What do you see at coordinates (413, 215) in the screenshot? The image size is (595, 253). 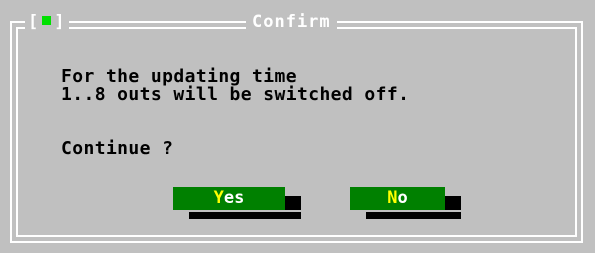 I see `no-button-shadow-bottom` at bounding box center [413, 215].